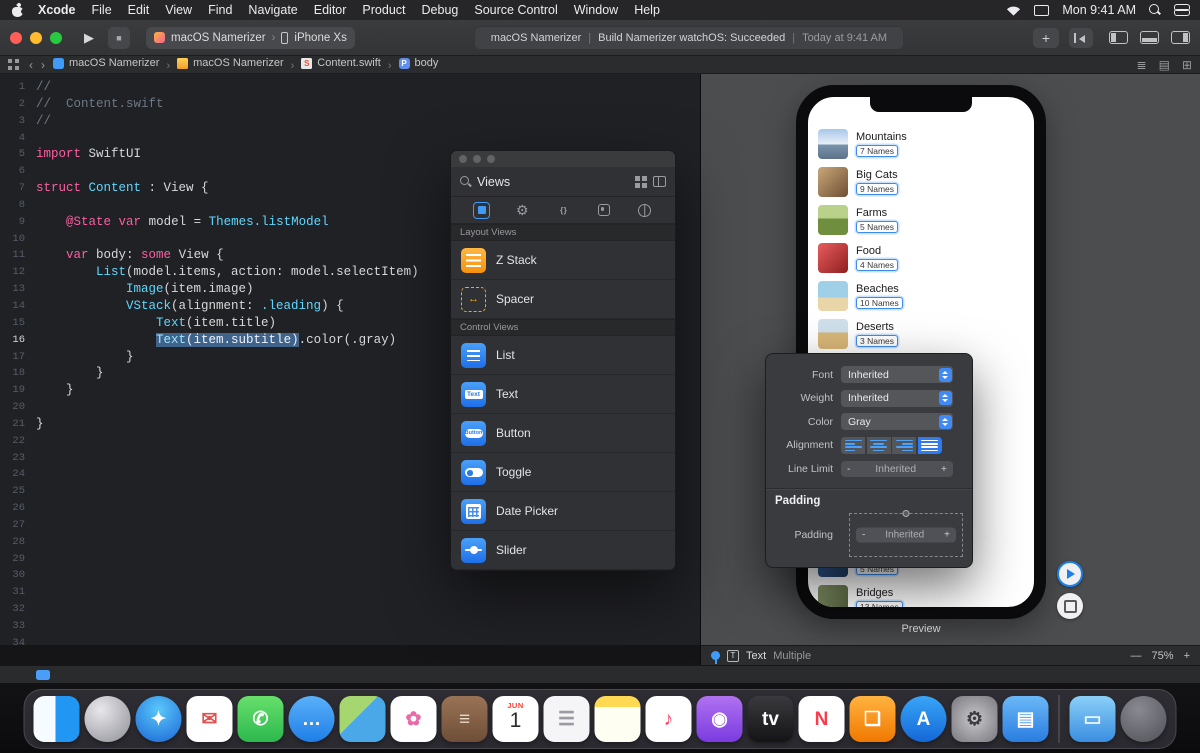 This screenshot has height=753, width=1200. Describe the element at coordinates (350, 609) in the screenshot. I see `code-line: 32` at that location.